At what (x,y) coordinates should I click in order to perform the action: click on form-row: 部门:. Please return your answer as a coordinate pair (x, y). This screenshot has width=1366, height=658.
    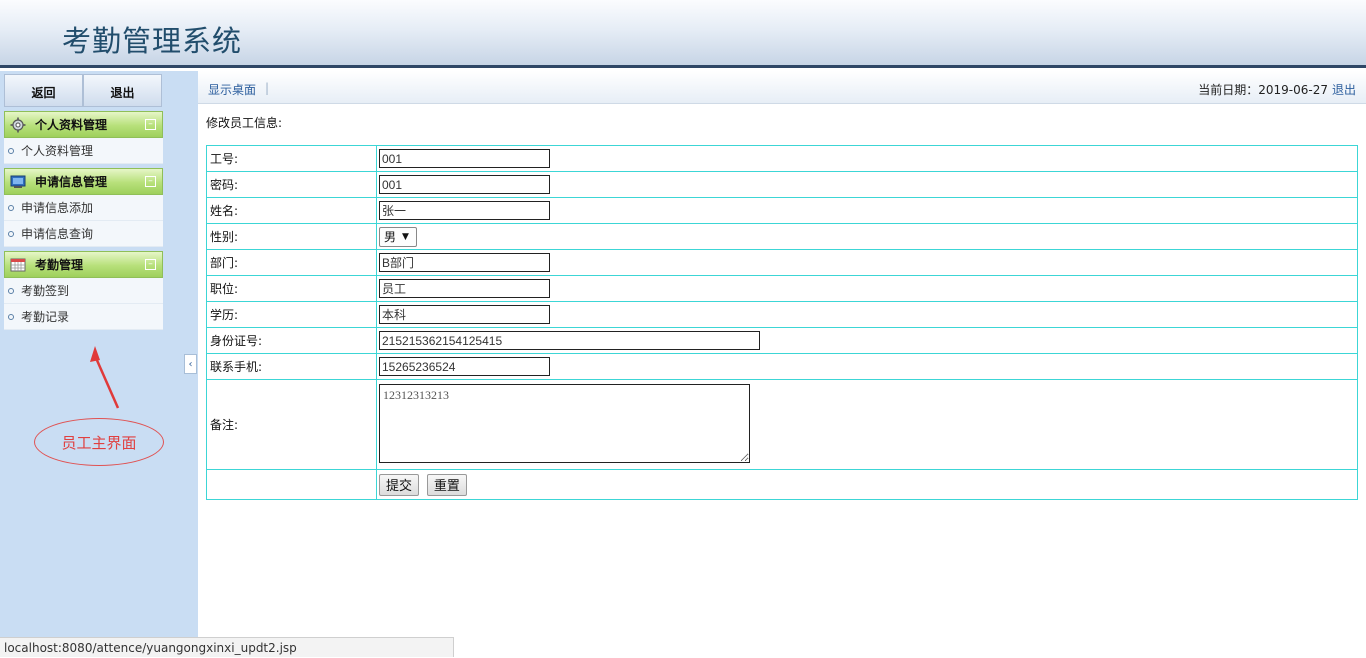
    Looking at the image, I should click on (782, 262).